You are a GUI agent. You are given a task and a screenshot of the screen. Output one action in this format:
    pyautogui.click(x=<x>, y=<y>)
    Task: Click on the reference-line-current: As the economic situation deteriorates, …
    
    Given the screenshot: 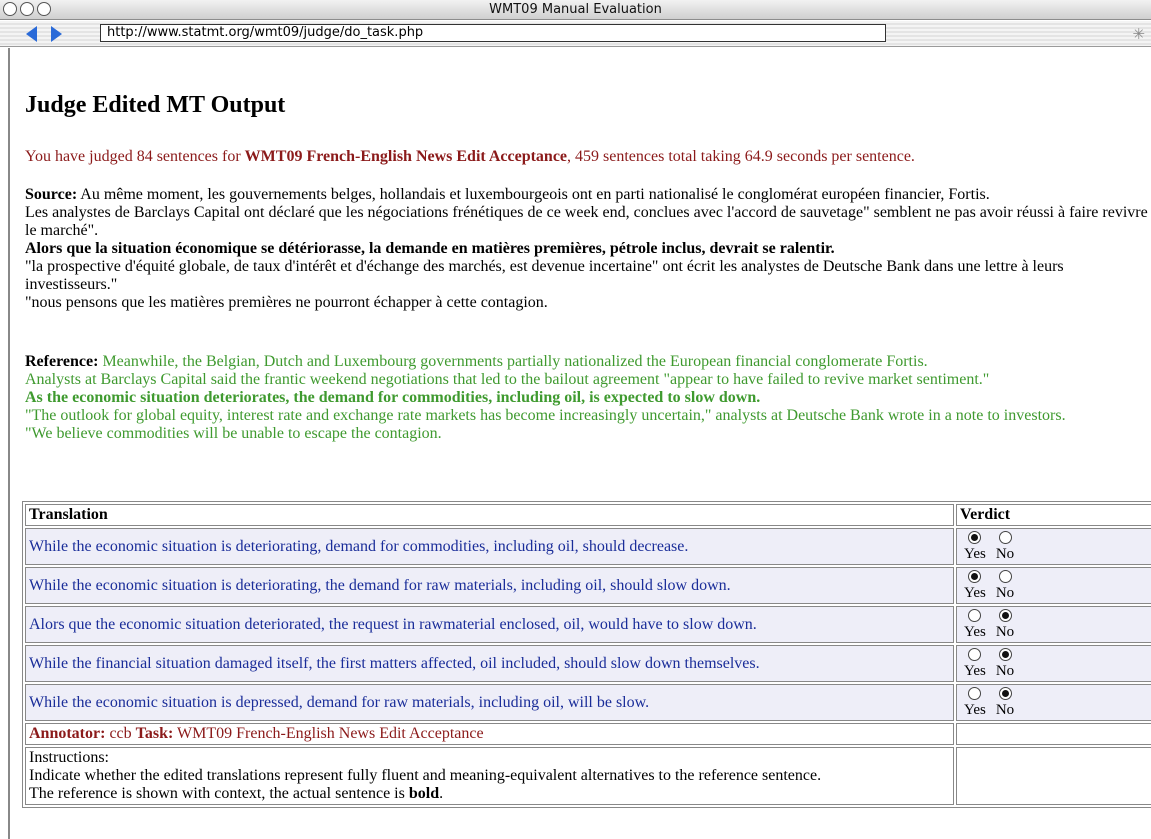 What is the action you would take?
    pyautogui.click(x=393, y=397)
    